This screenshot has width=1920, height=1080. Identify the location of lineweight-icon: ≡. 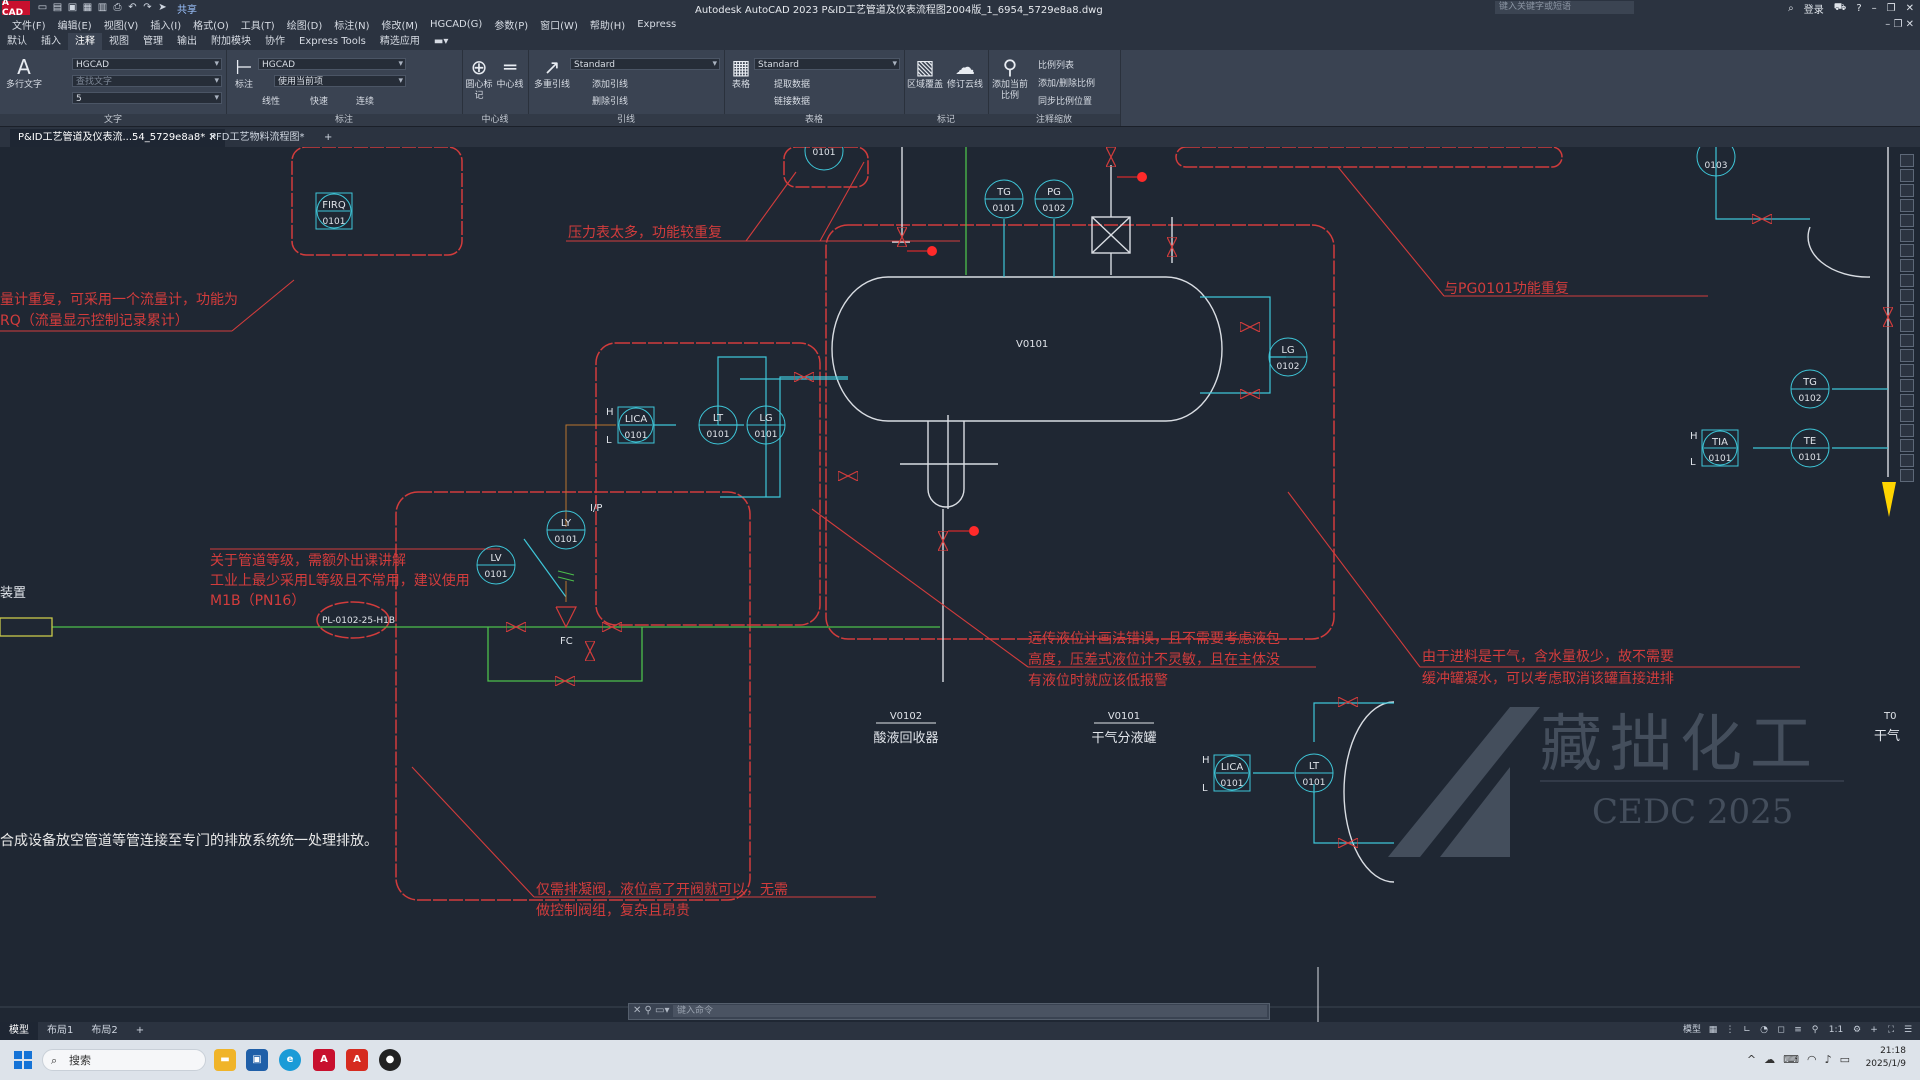
(1798, 1030).